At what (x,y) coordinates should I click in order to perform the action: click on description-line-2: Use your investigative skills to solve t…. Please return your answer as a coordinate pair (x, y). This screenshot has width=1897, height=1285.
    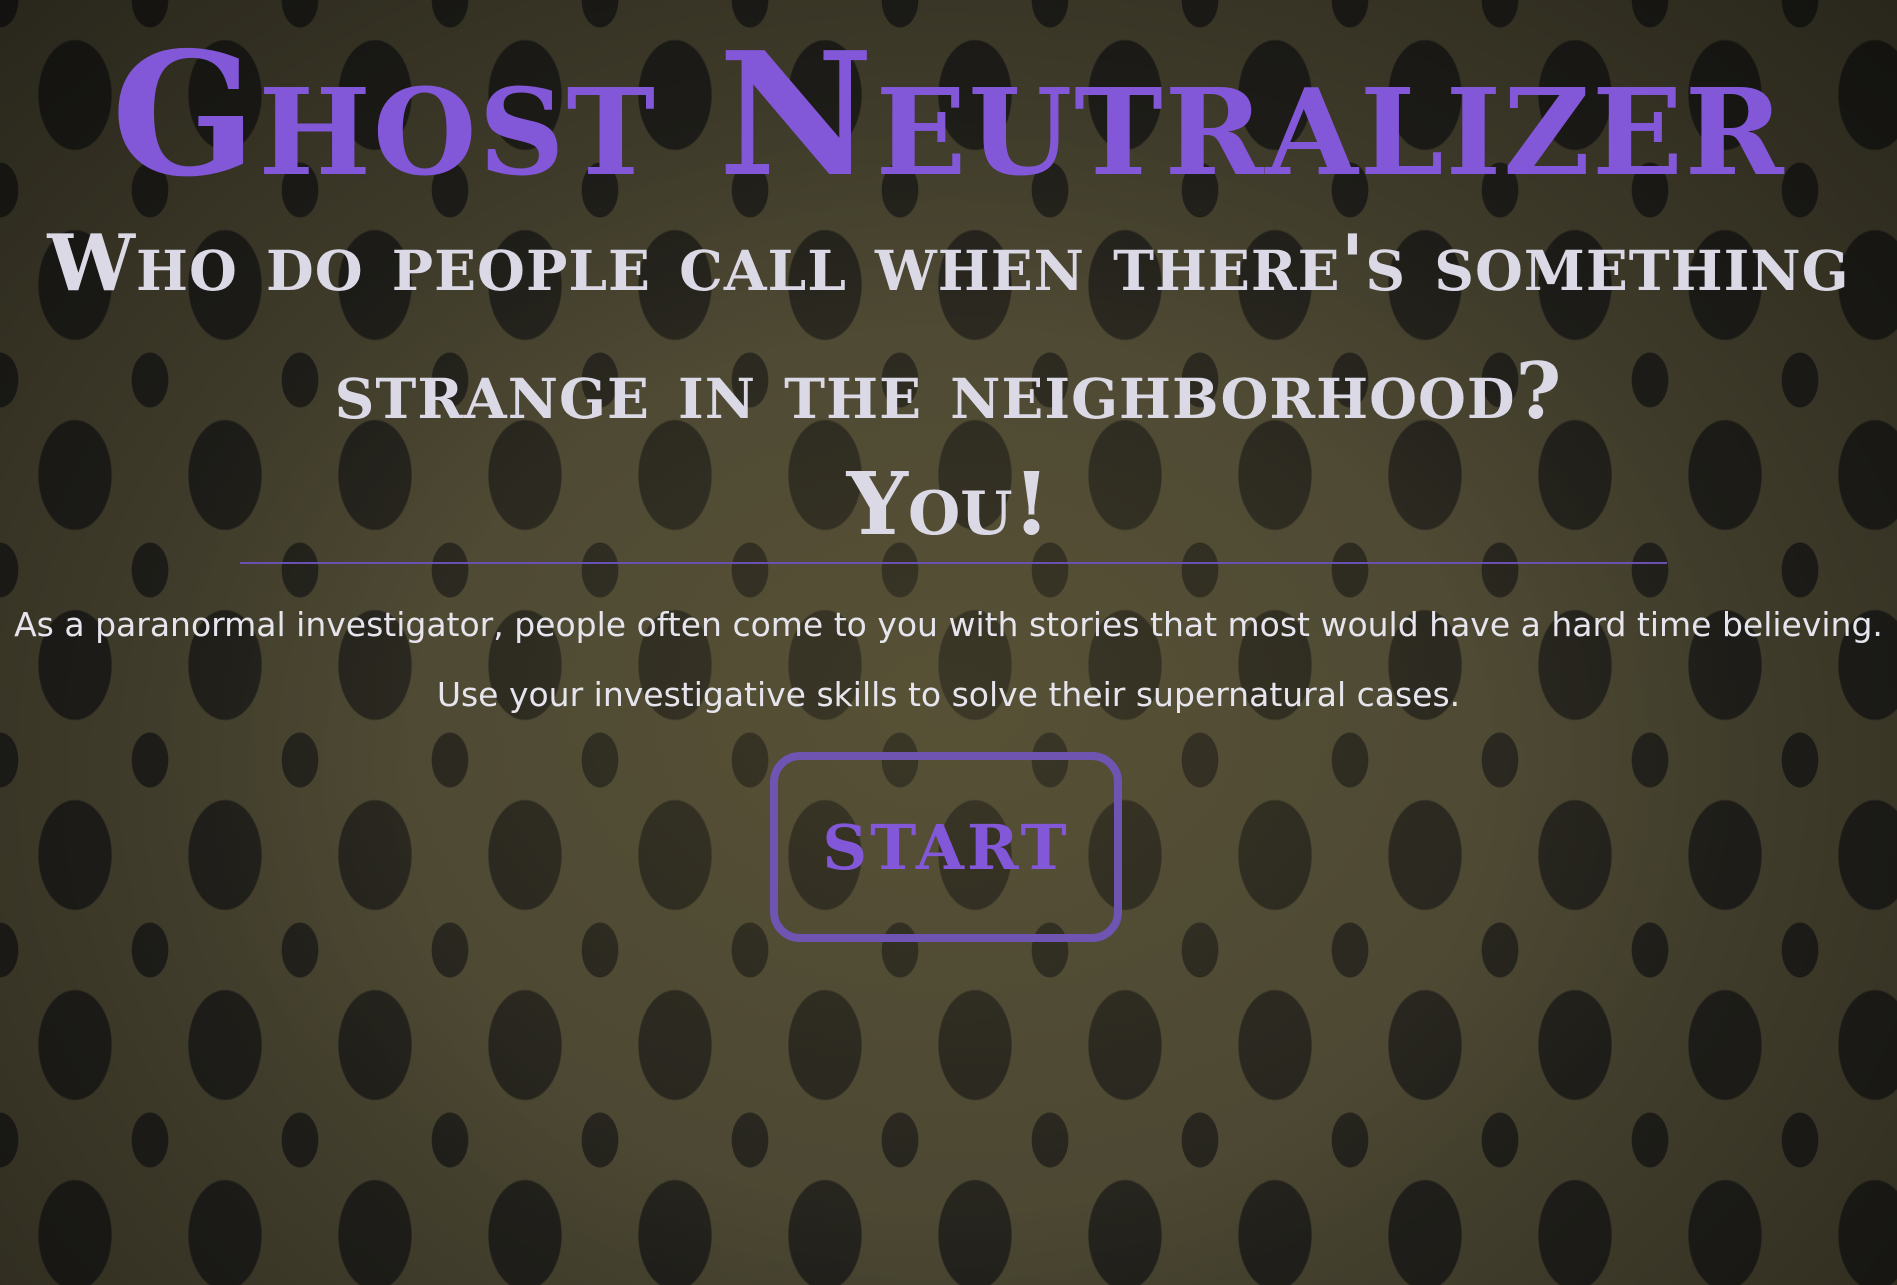
    Looking at the image, I should click on (948, 694).